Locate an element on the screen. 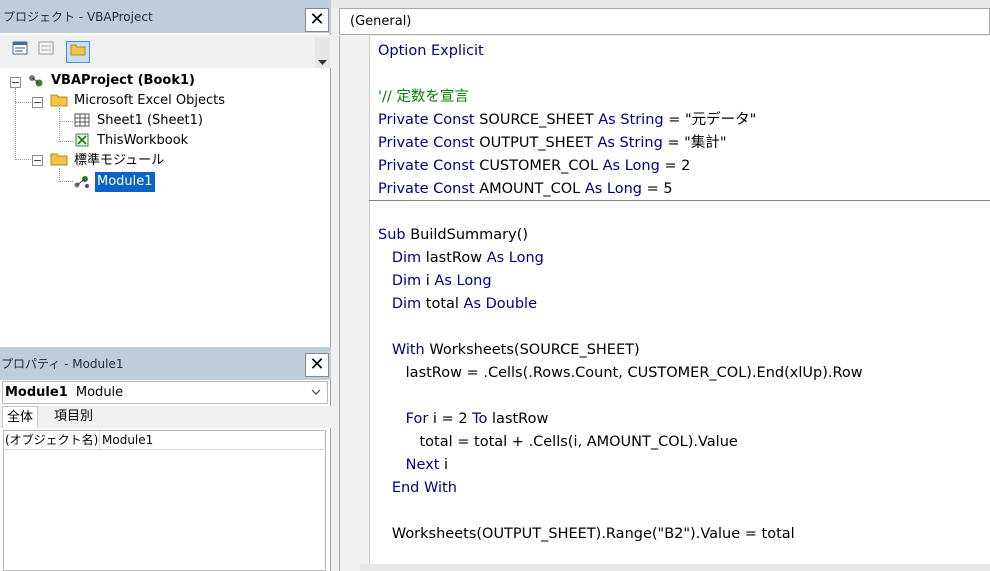  tab-categorized: 項目別 is located at coordinates (73, 417).